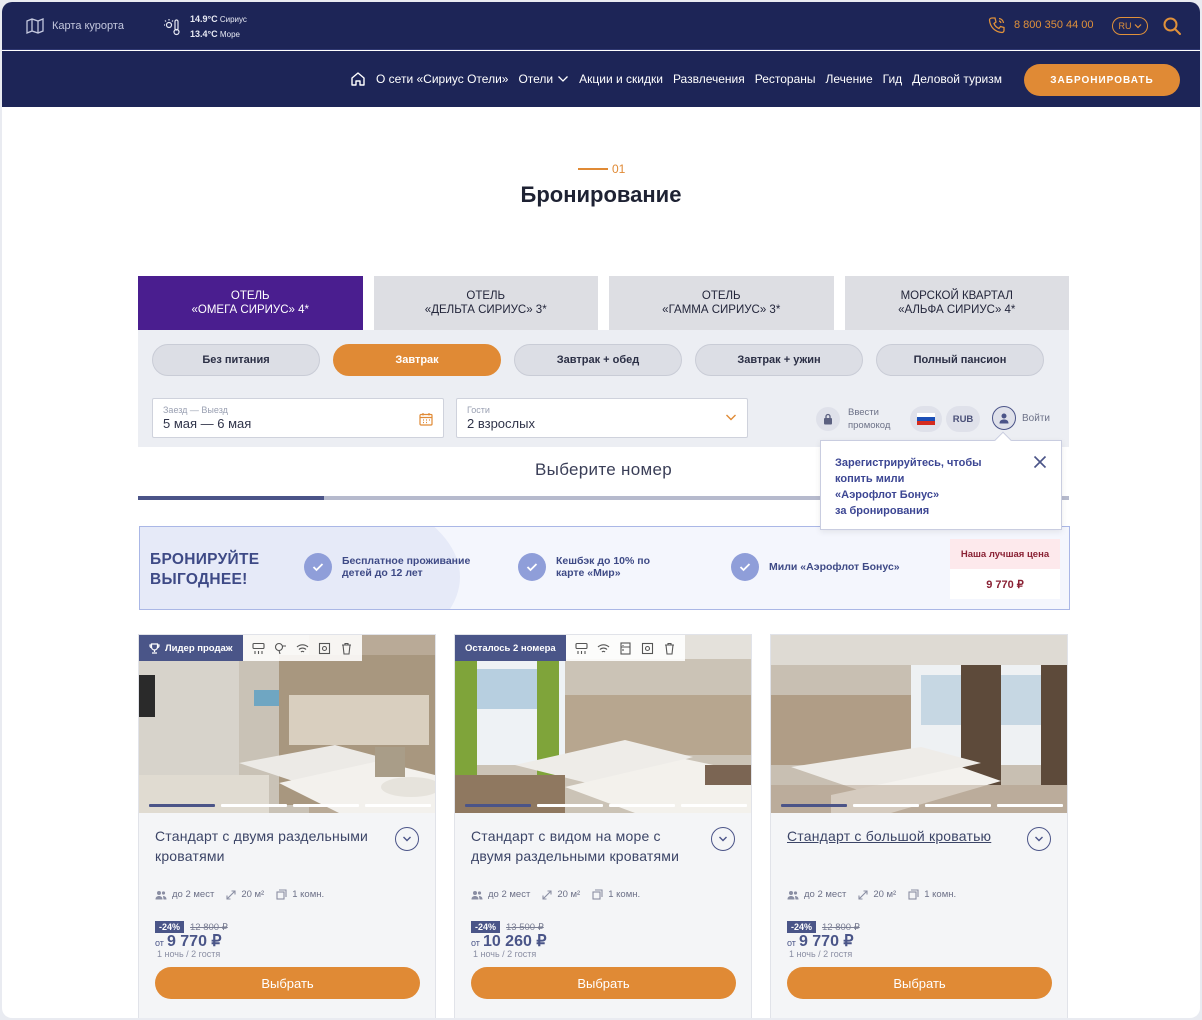 The height and width of the screenshot is (1020, 1202). What do you see at coordinates (963, 419) in the screenshot?
I see `currency-button: RUB` at bounding box center [963, 419].